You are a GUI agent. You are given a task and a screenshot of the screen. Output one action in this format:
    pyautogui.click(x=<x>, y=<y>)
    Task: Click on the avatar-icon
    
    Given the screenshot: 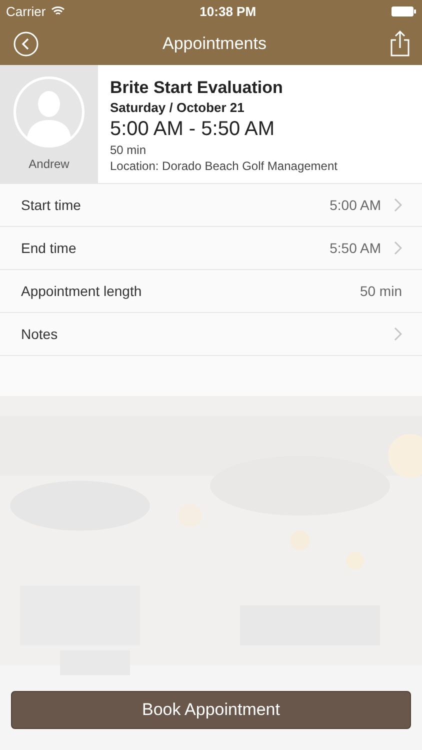 What is the action you would take?
    pyautogui.click(x=49, y=112)
    